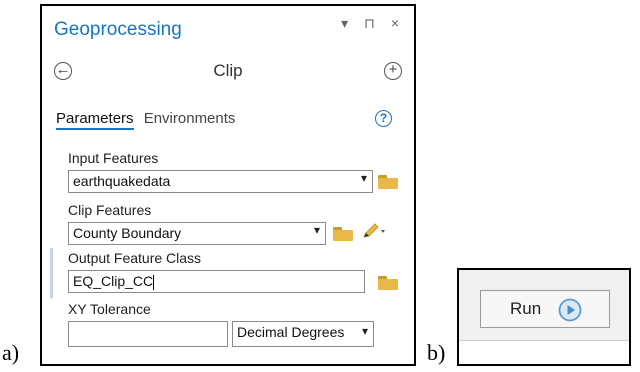  What do you see at coordinates (95, 120) in the screenshot?
I see `tab-parameters: Parameters` at bounding box center [95, 120].